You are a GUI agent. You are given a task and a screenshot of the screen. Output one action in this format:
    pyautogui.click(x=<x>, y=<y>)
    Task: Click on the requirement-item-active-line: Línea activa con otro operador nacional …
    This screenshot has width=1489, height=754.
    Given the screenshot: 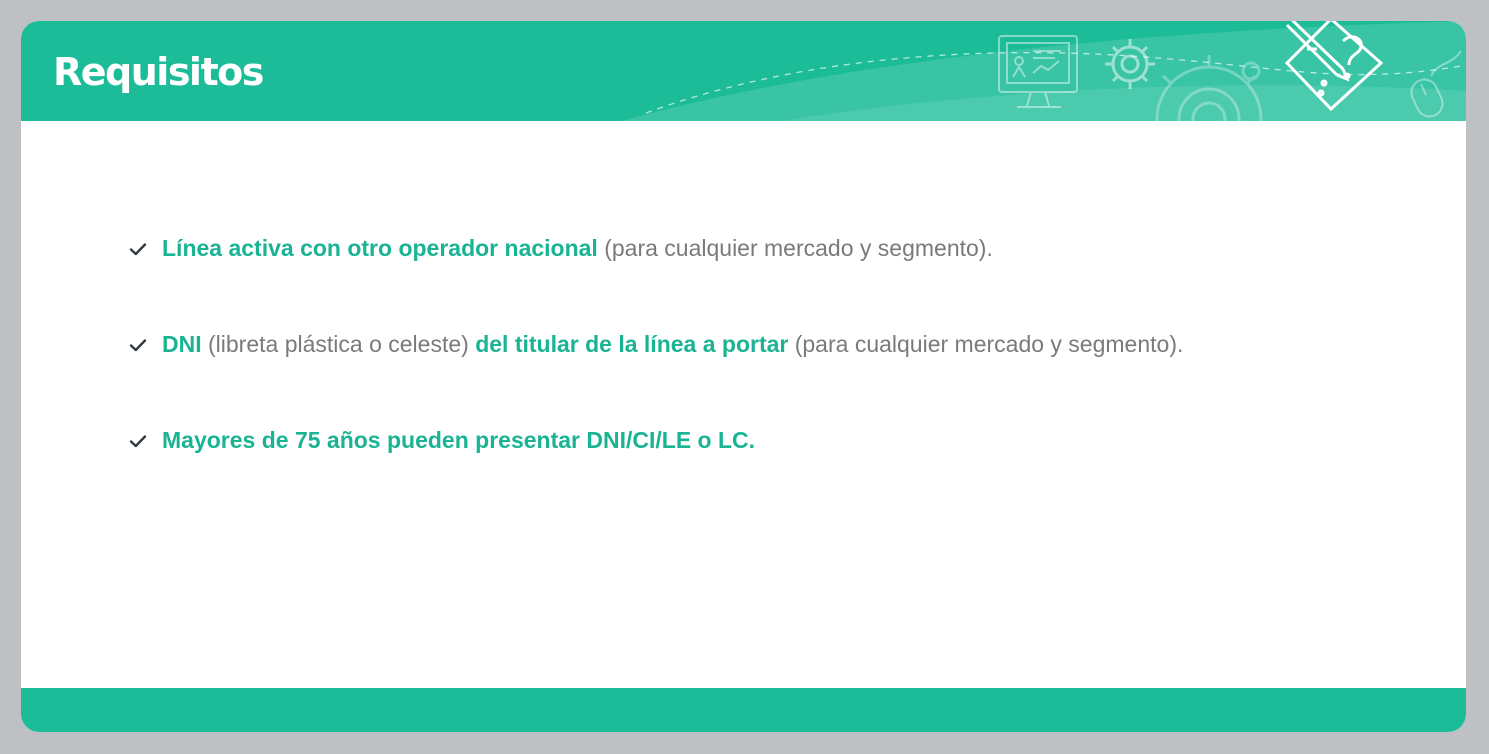 What is the action you would take?
    pyautogui.click(x=656, y=248)
    